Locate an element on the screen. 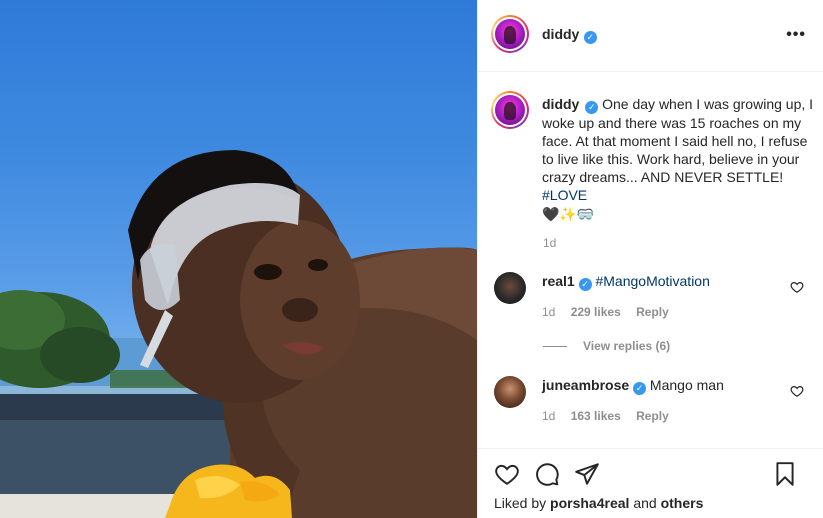  view-replies-label: View replies (6) is located at coordinates (627, 346).